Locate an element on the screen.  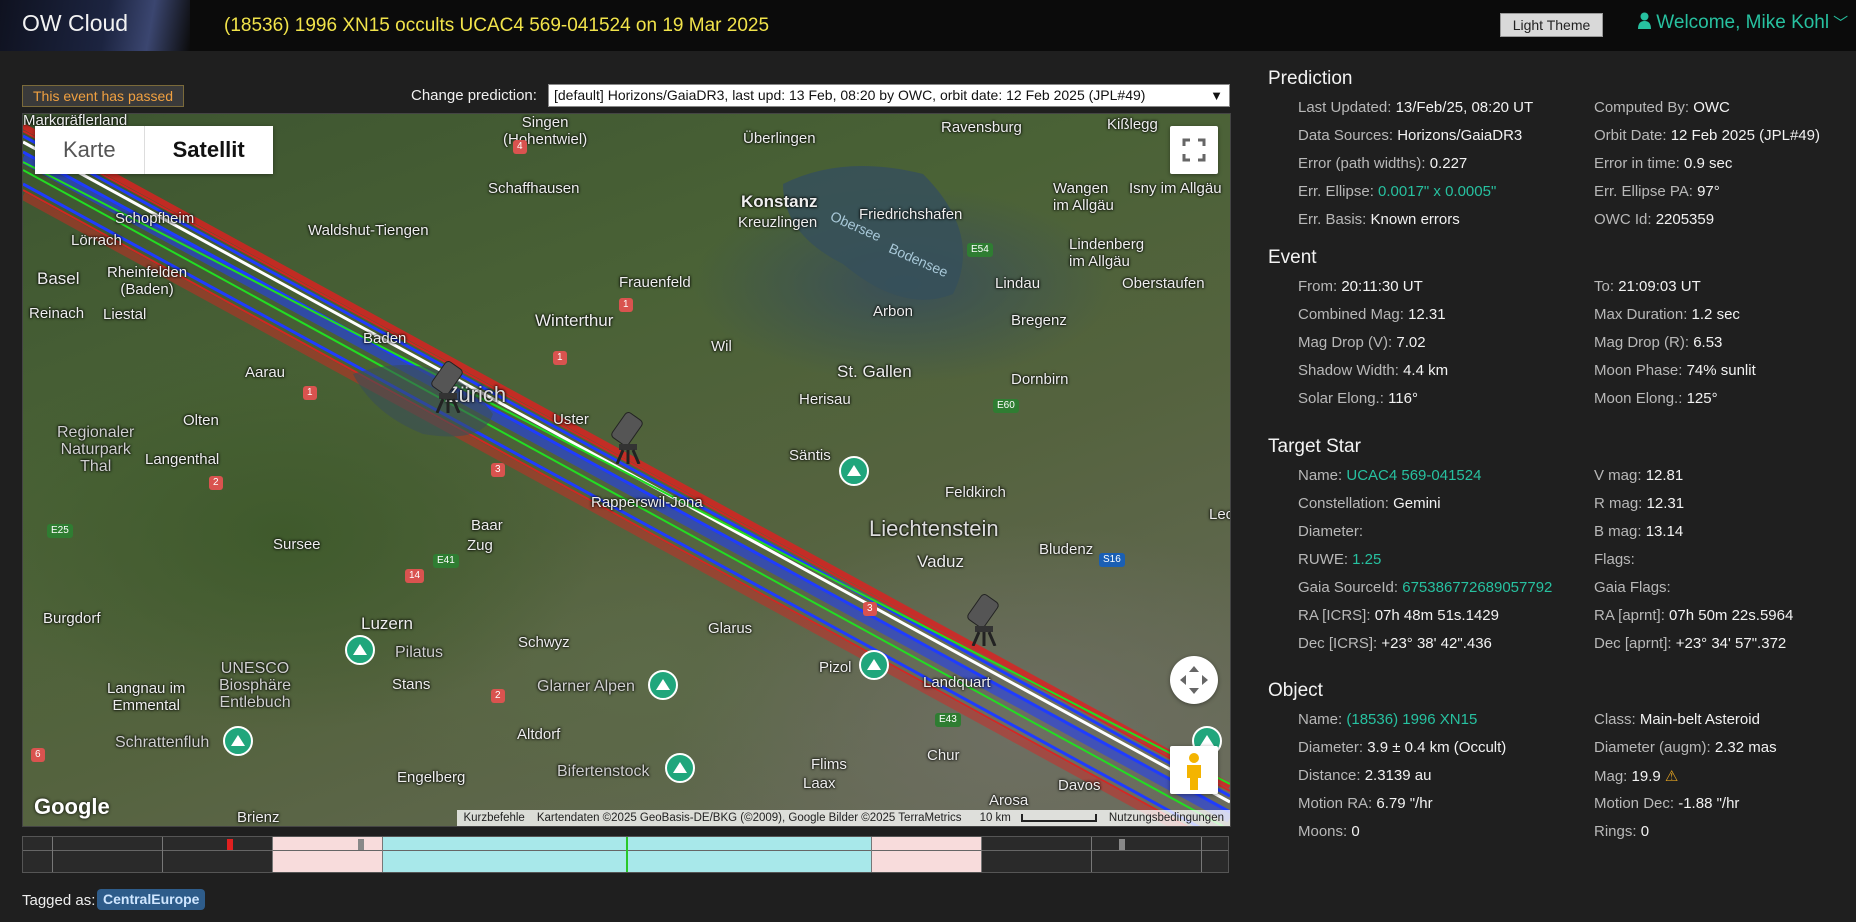
object-class: Class: Main-belt Asteroid is located at coordinates (1677, 719).